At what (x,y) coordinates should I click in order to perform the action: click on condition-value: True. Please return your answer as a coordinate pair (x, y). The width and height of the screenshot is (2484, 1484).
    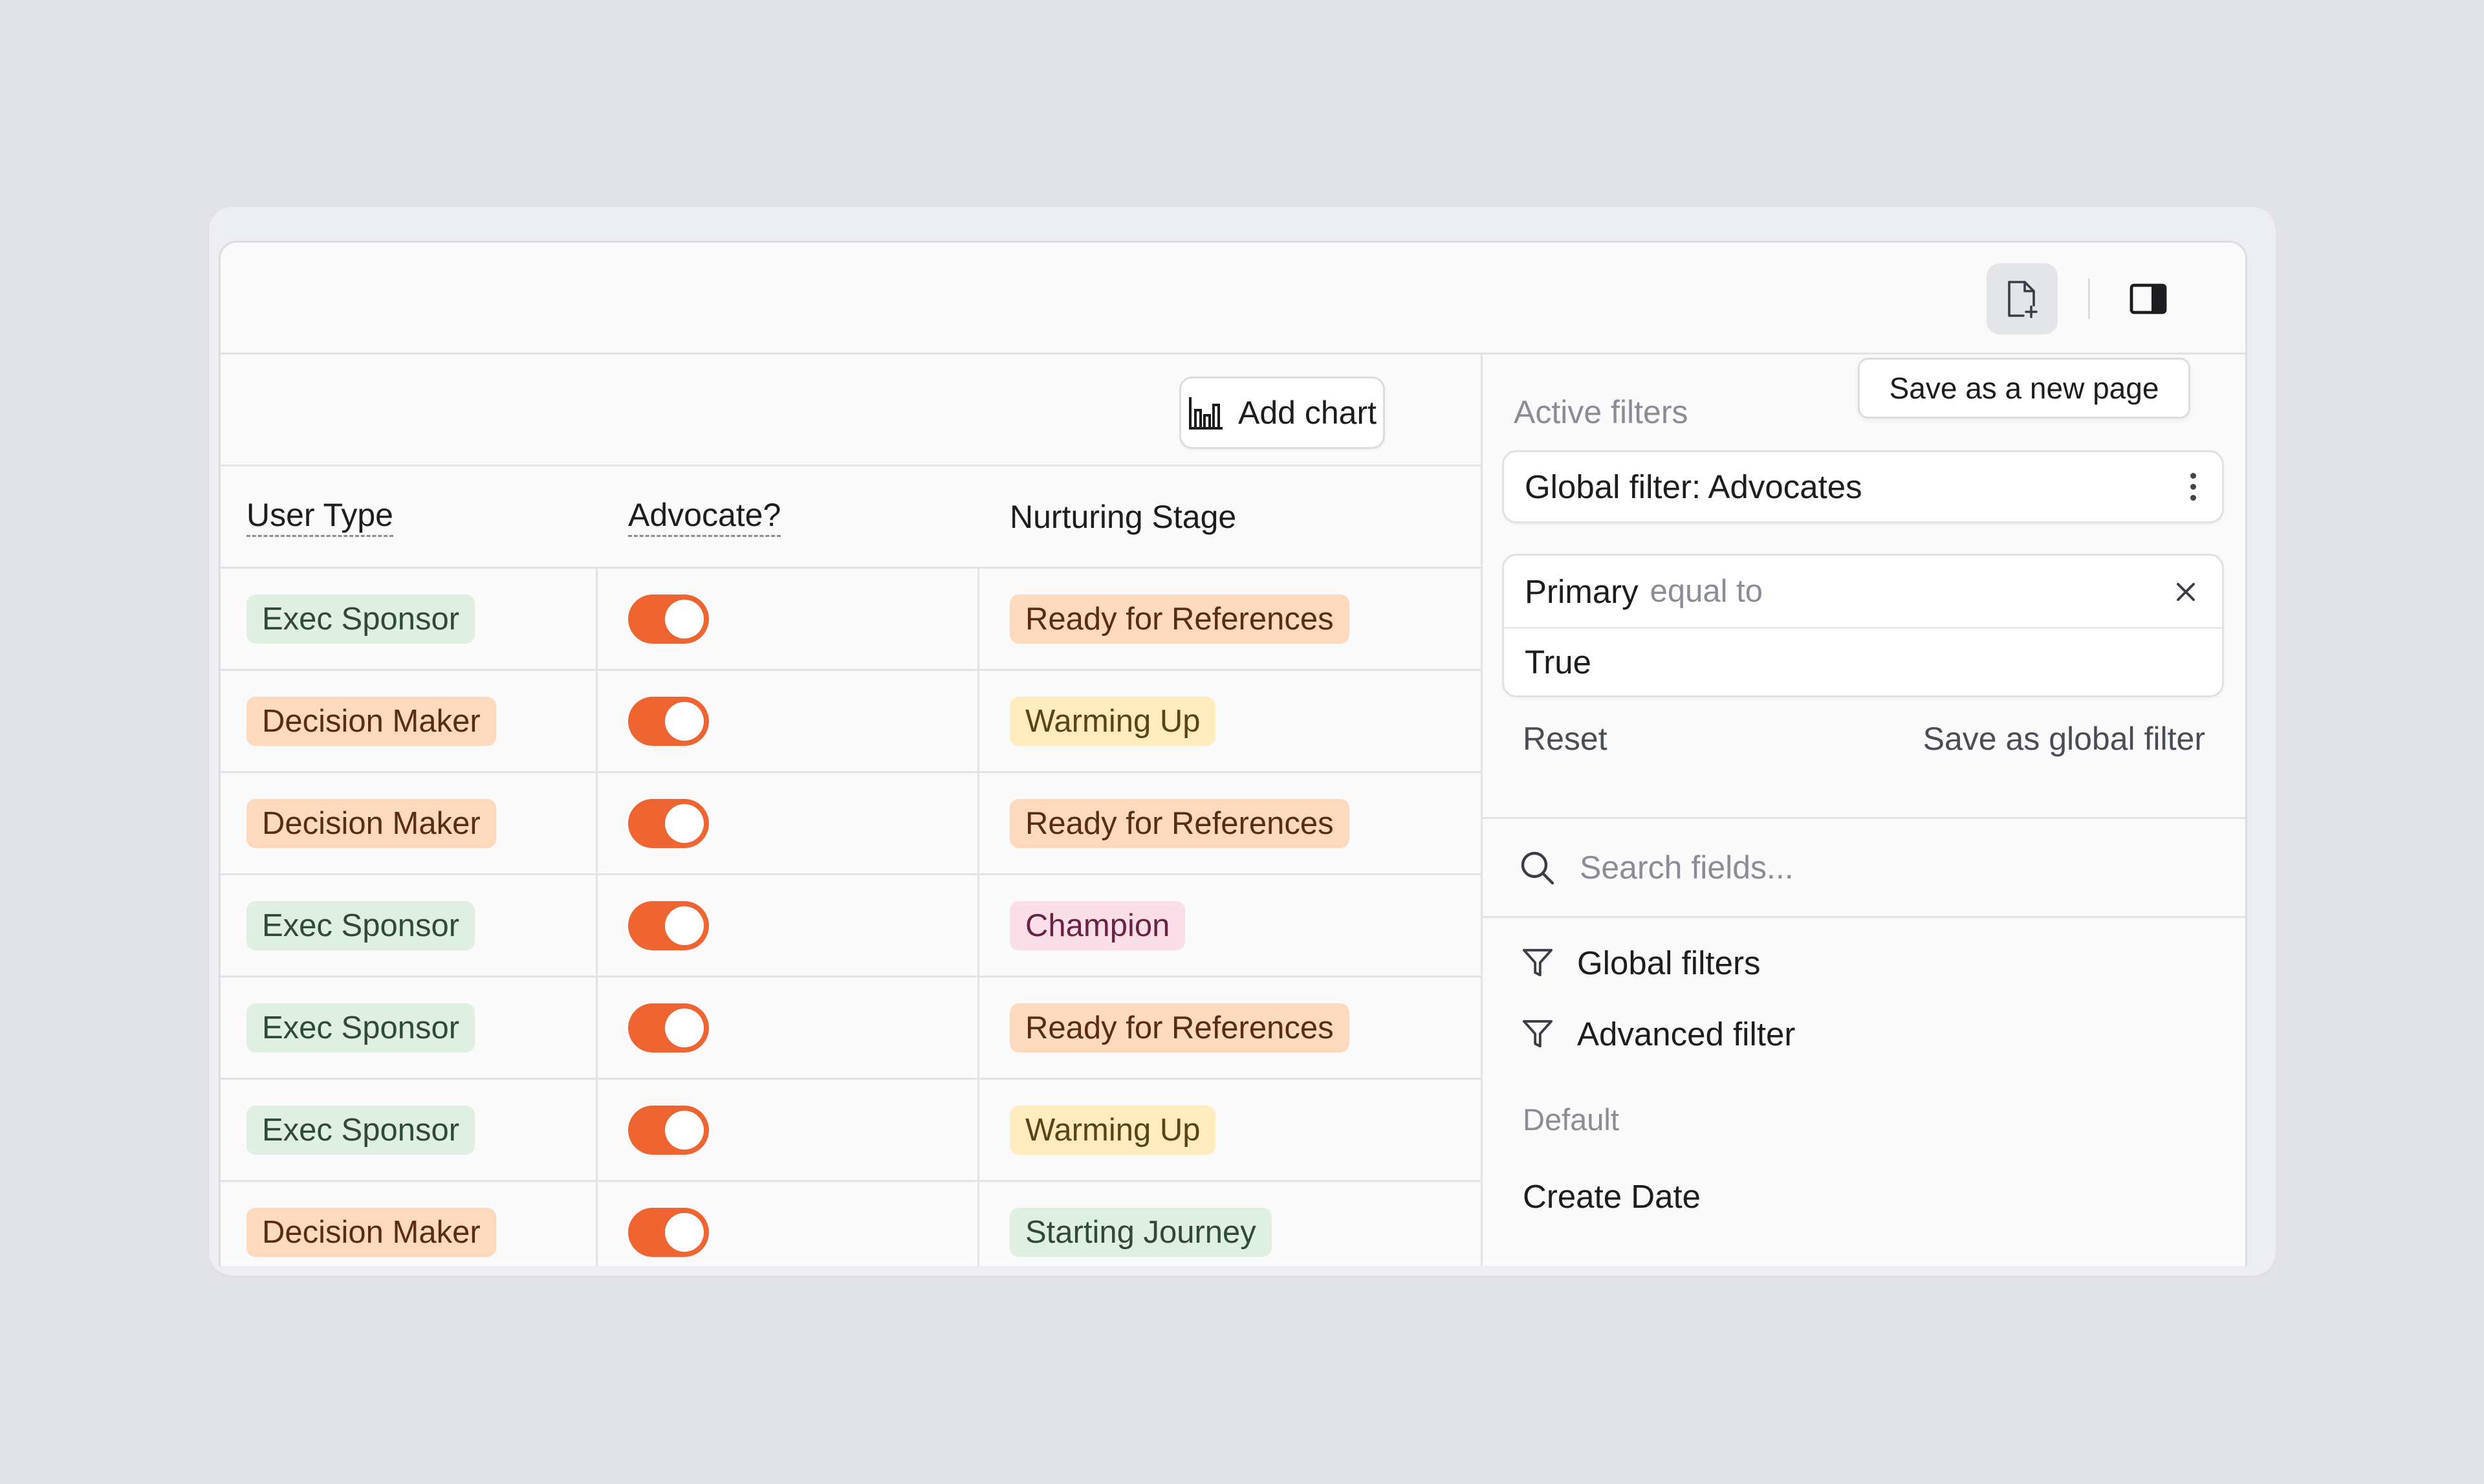
    Looking at the image, I should click on (1863, 662).